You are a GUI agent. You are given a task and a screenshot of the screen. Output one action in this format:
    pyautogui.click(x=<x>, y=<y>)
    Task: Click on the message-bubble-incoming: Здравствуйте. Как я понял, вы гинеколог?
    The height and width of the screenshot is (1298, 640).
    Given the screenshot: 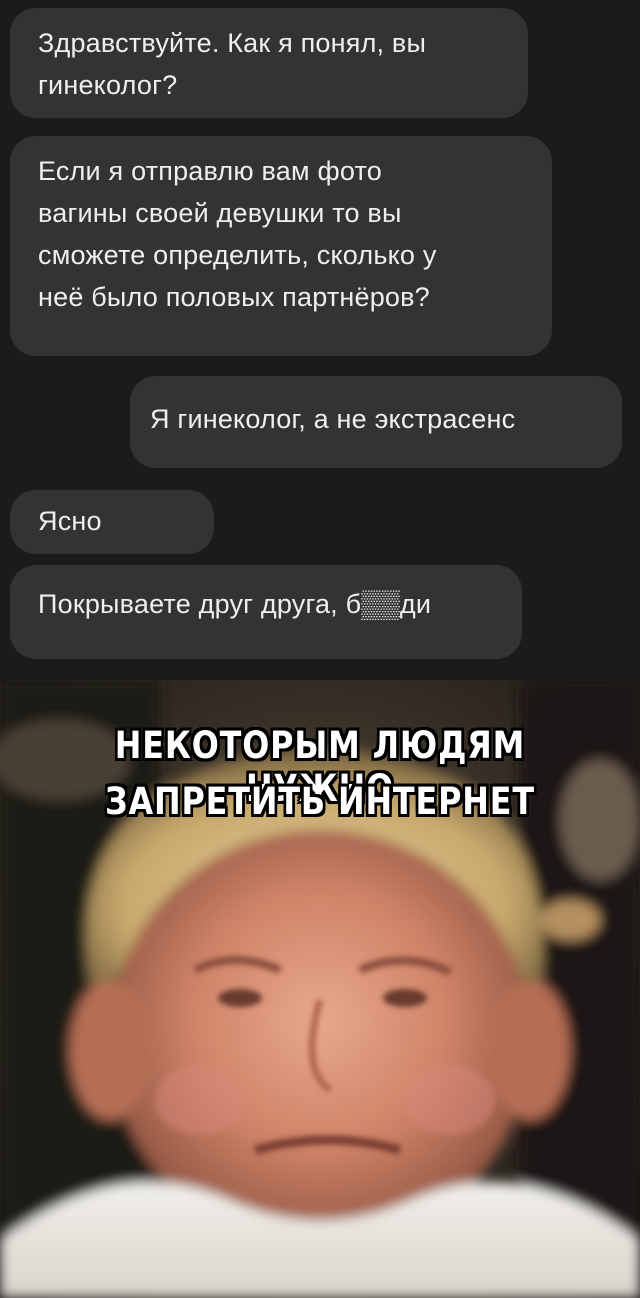 What is the action you would take?
    pyautogui.click(x=269, y=63)
    